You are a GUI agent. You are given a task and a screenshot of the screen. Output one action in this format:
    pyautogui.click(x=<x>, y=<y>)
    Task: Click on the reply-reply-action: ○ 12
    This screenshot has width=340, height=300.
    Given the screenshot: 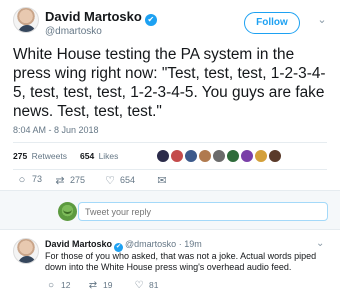 What is the action you would take?
    pyautogui.click(x=58, y=285)
    